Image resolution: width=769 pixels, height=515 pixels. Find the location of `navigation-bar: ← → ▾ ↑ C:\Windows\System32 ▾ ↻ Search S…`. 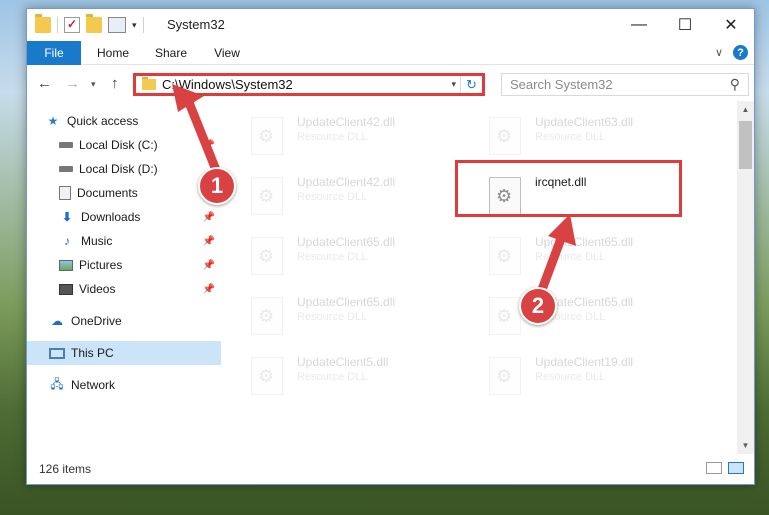

navigation-bar: ← → ▾ ↑ C:\Windows\System32 ▾ ↻ Search S… is located at coordinates (390, 84).